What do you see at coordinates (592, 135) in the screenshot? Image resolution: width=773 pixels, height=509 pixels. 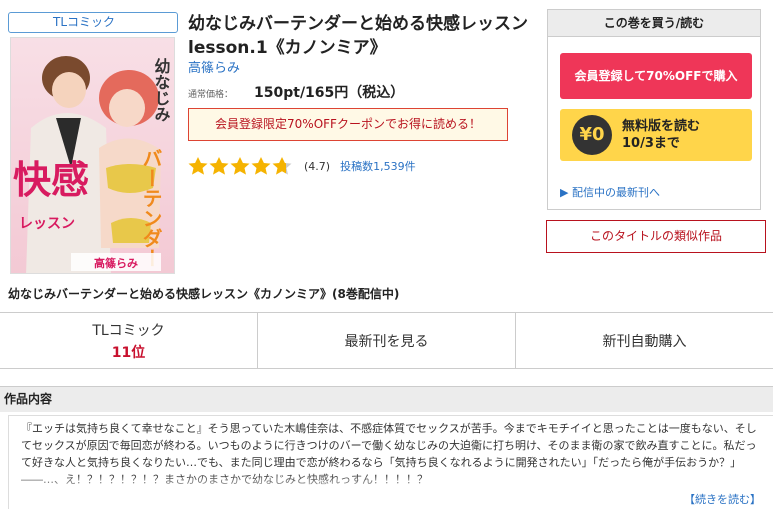 I see `yen-zero-icon: ¥0` at bounding box center [592, 135].